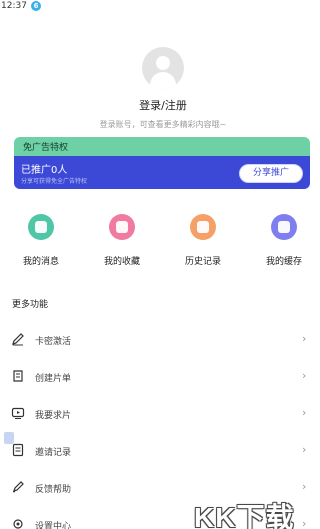  What do you see at coordinates (155, 376) in the screenshot?
I see `menu-item-create-playlist: 创建片单 ›` at bounding box center [155, 376].